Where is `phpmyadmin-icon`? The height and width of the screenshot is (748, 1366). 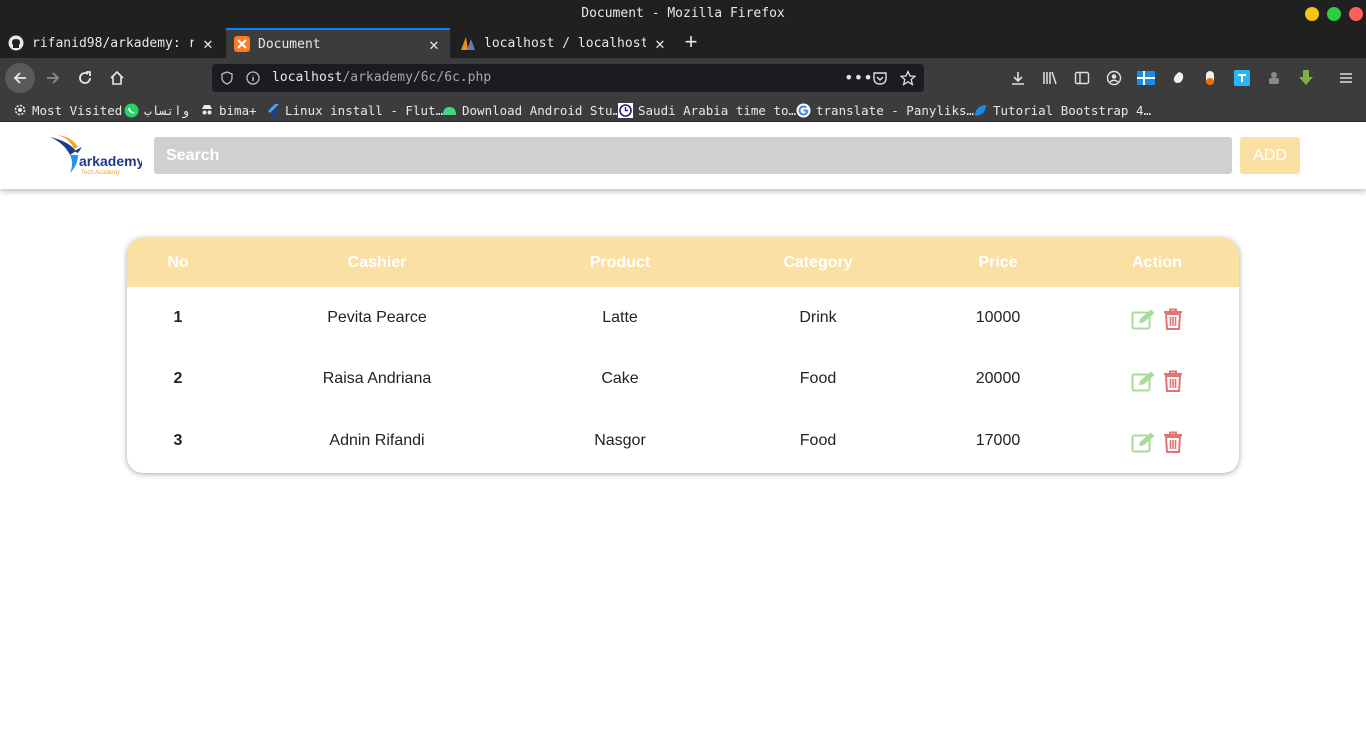
phpmyadmin-icon is located at coordinates (468, 43).